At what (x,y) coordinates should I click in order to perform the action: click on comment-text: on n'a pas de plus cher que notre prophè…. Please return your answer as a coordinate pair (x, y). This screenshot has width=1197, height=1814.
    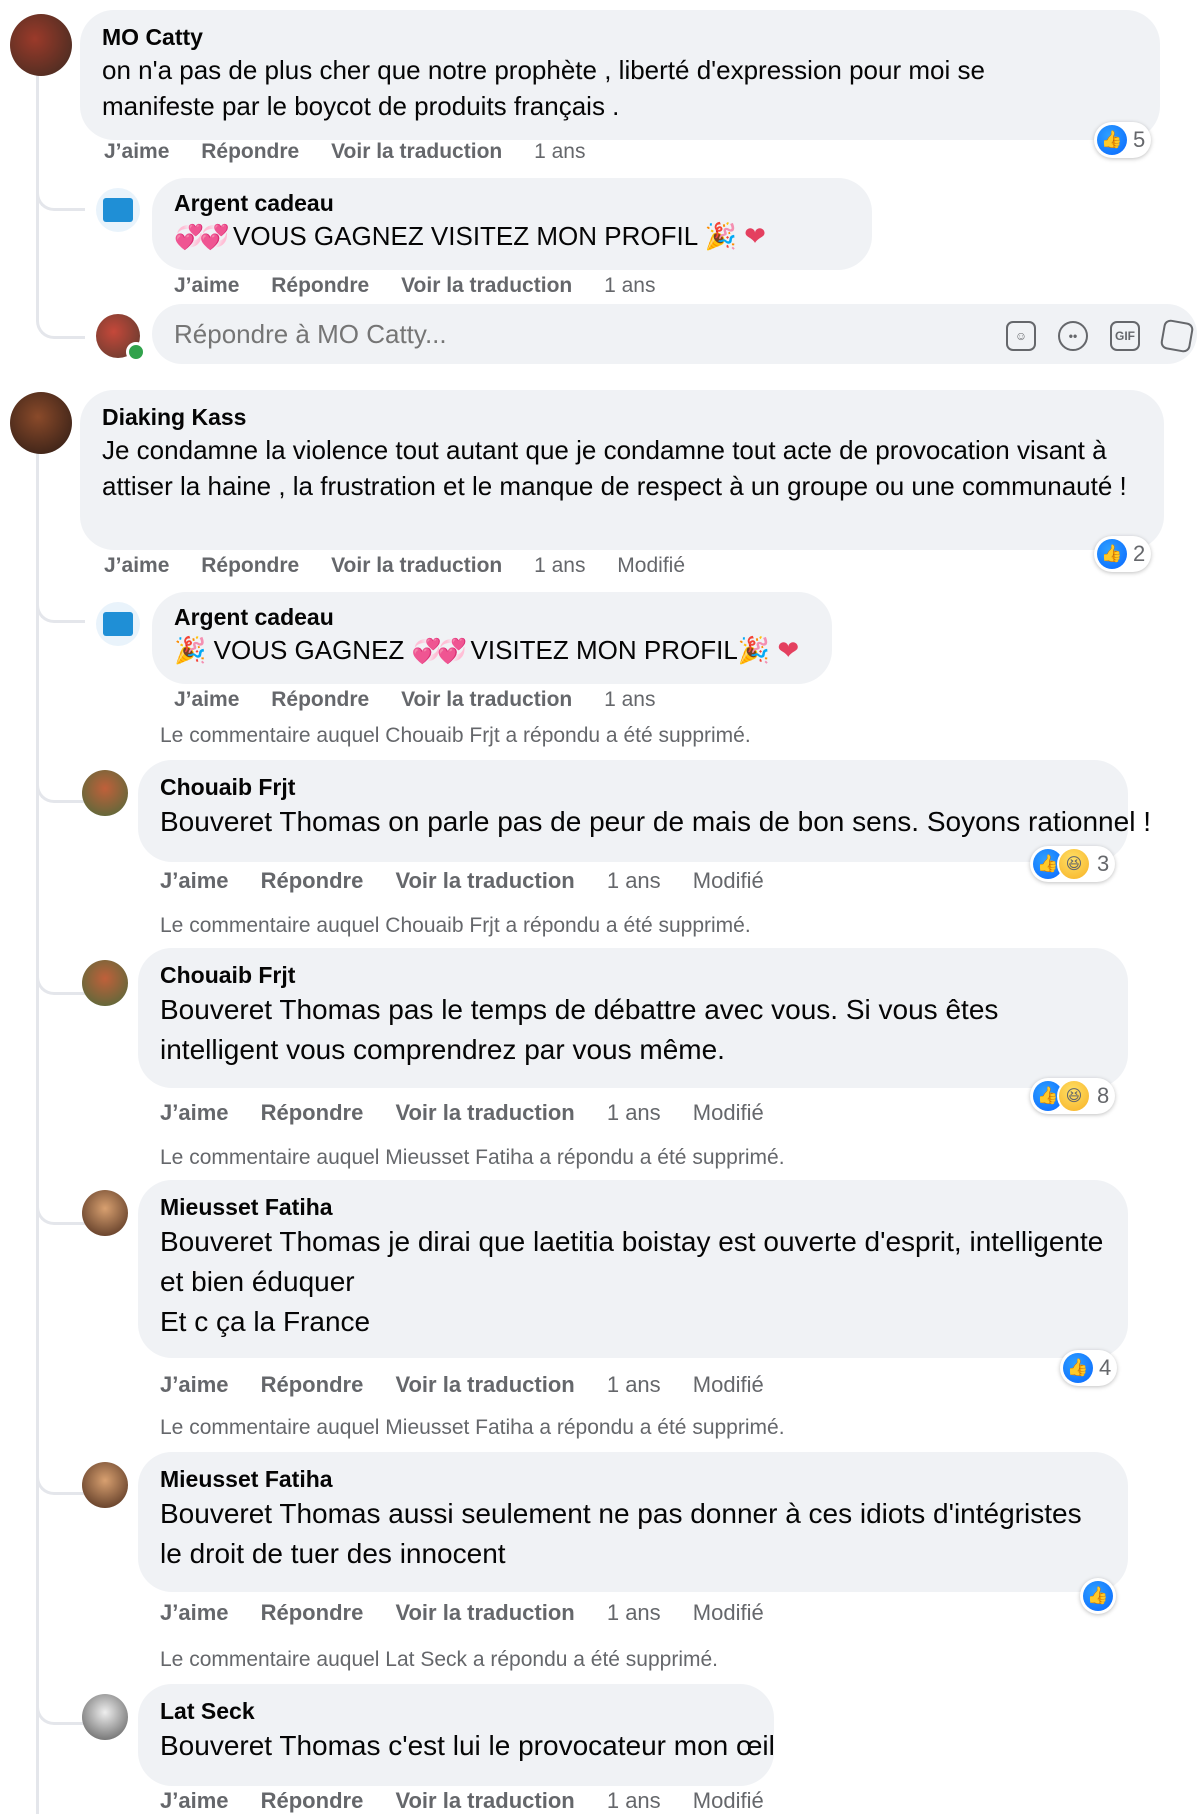
    Looking at the image, I should click on (543, 88).